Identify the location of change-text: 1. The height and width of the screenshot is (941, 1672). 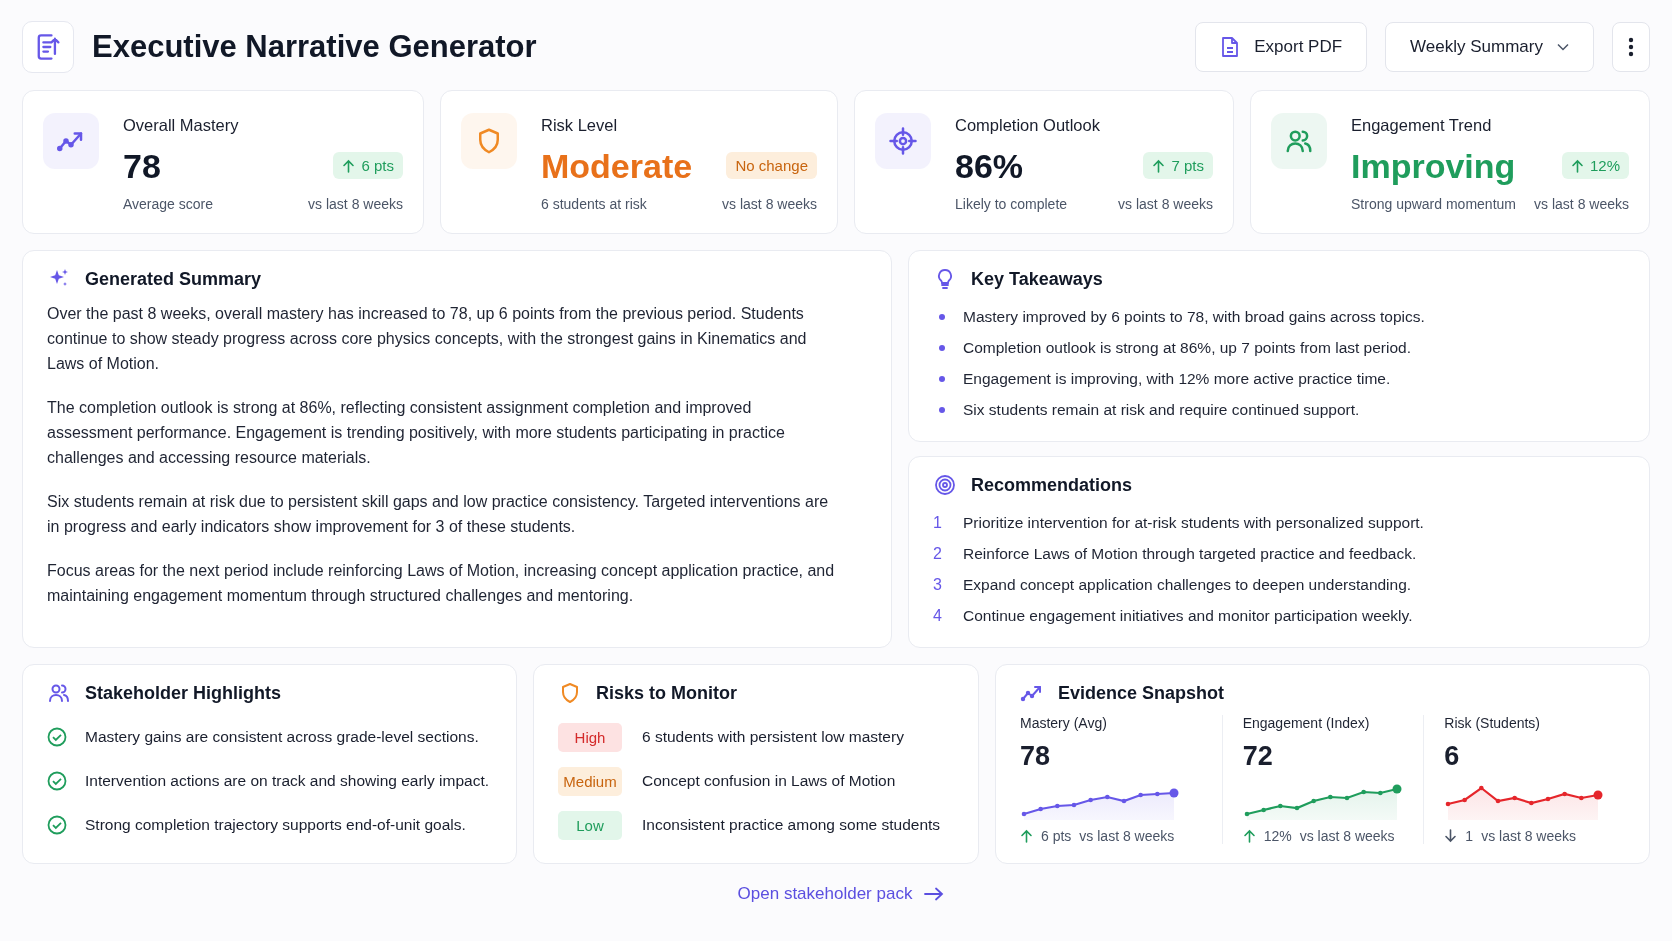
(1469, 836).